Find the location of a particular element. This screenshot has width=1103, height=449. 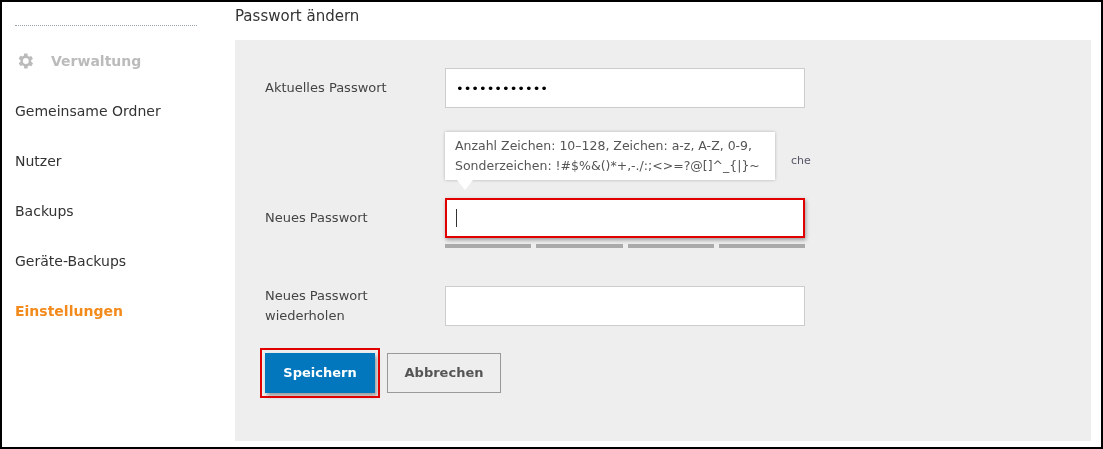

password-field: •••••••••••• is located at coordinates (625, 88).